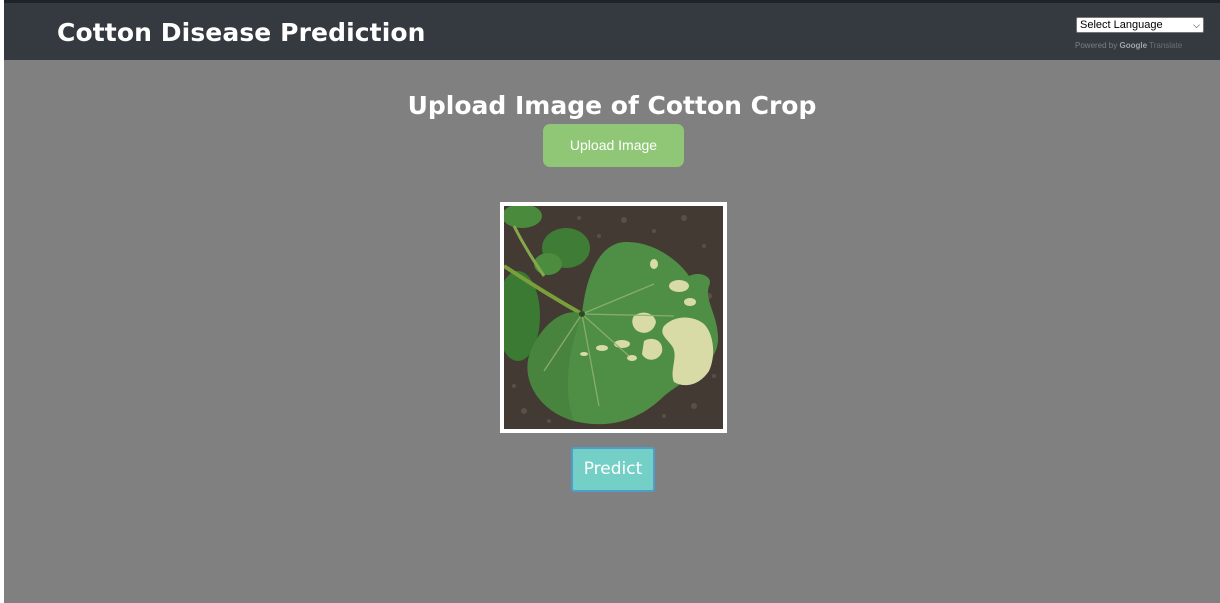 The width and height of the screenshot is (1220, 603). I want to click on translate-link: Translate, so click(1165, 45).